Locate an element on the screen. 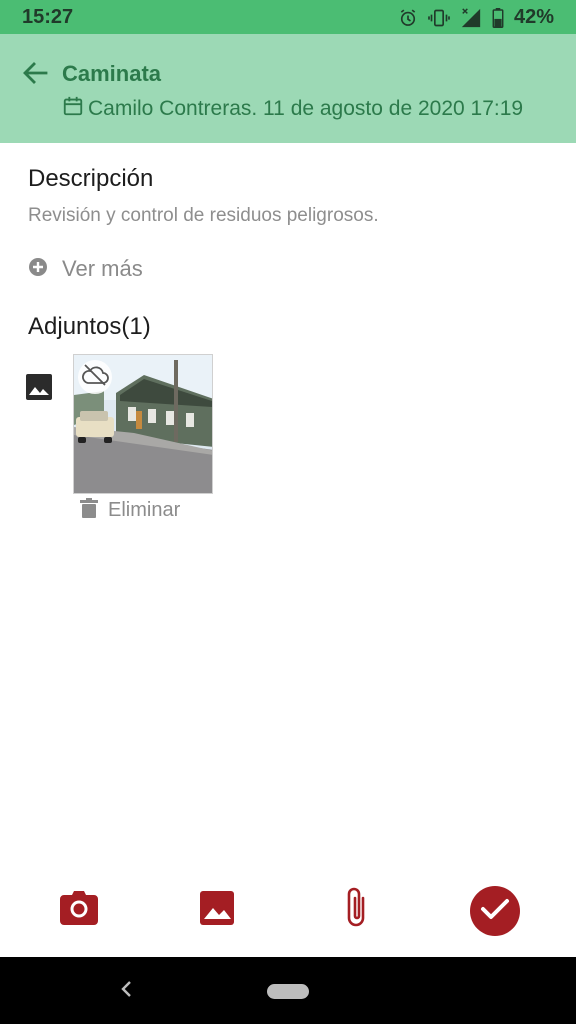  camera-button is located at coordinates (79, 910).